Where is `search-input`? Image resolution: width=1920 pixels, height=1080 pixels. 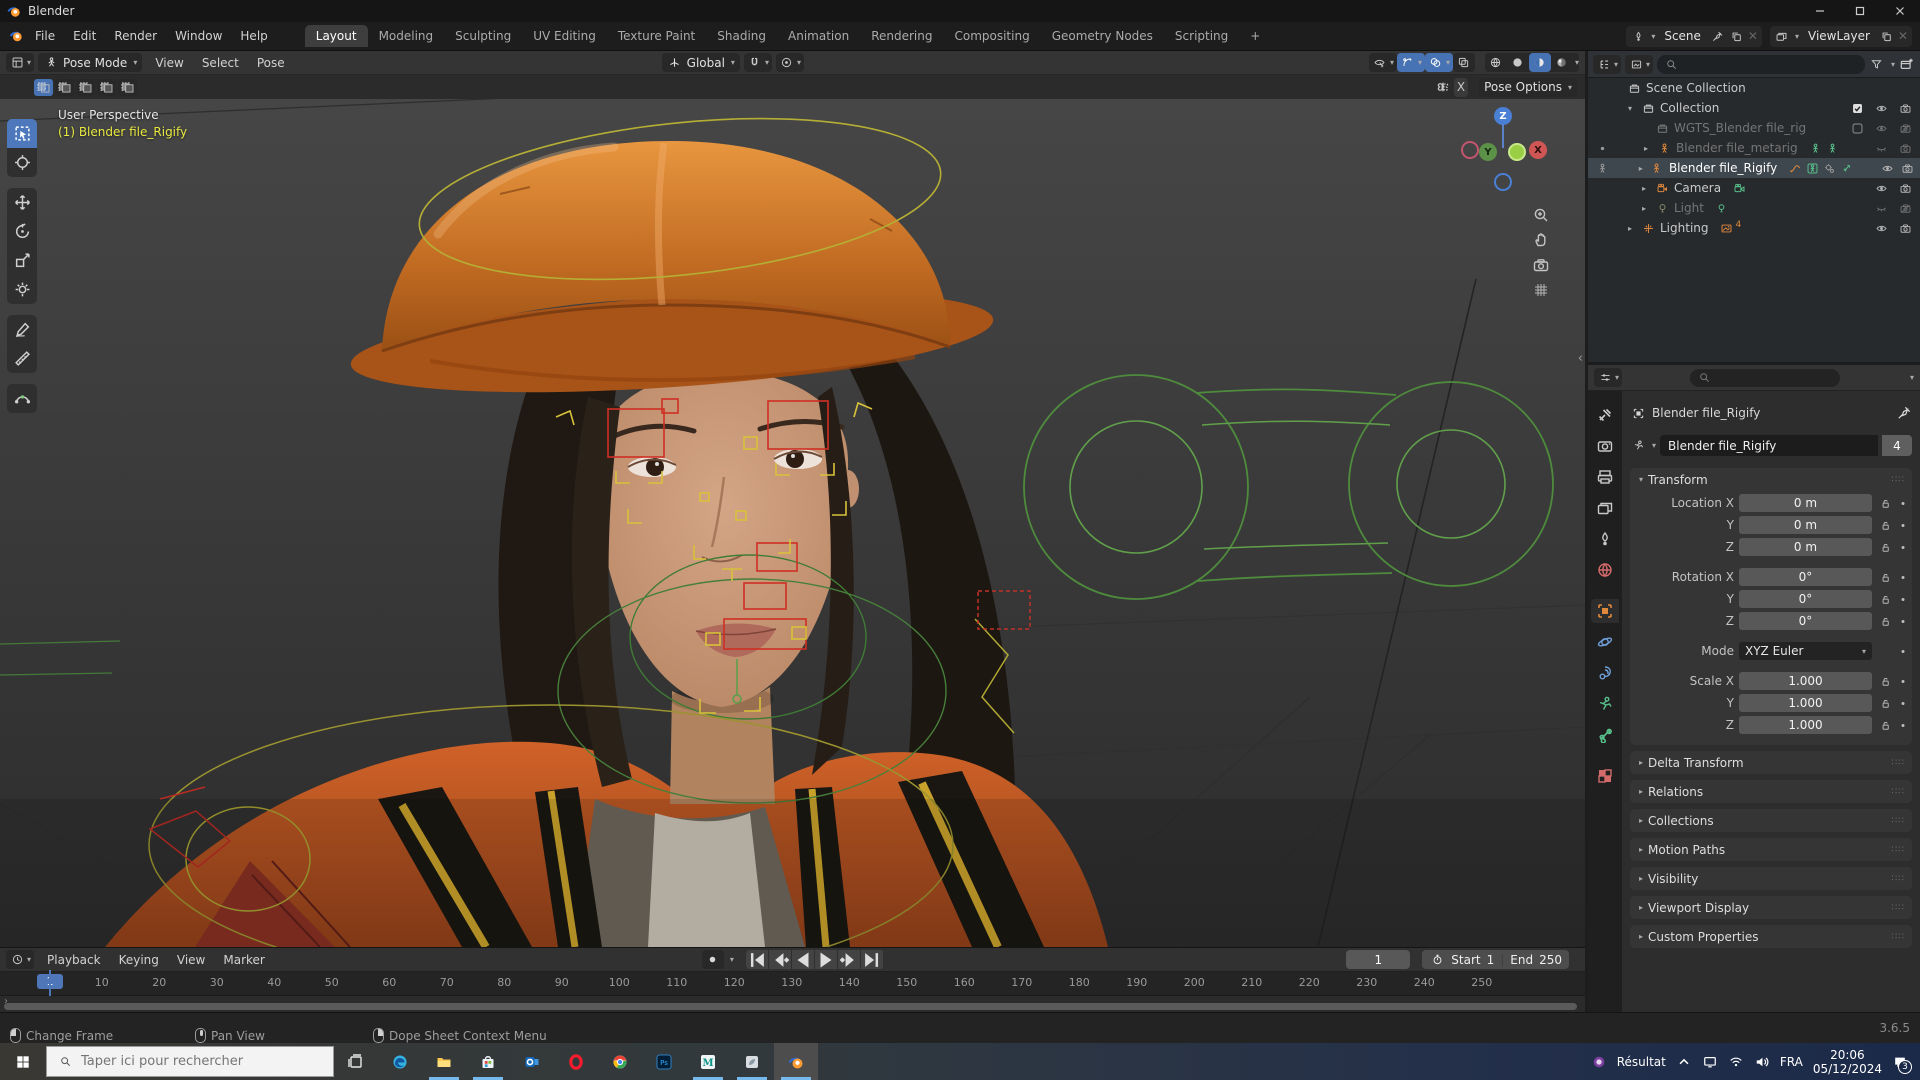
search-input is located at coordinates (191, 1061).